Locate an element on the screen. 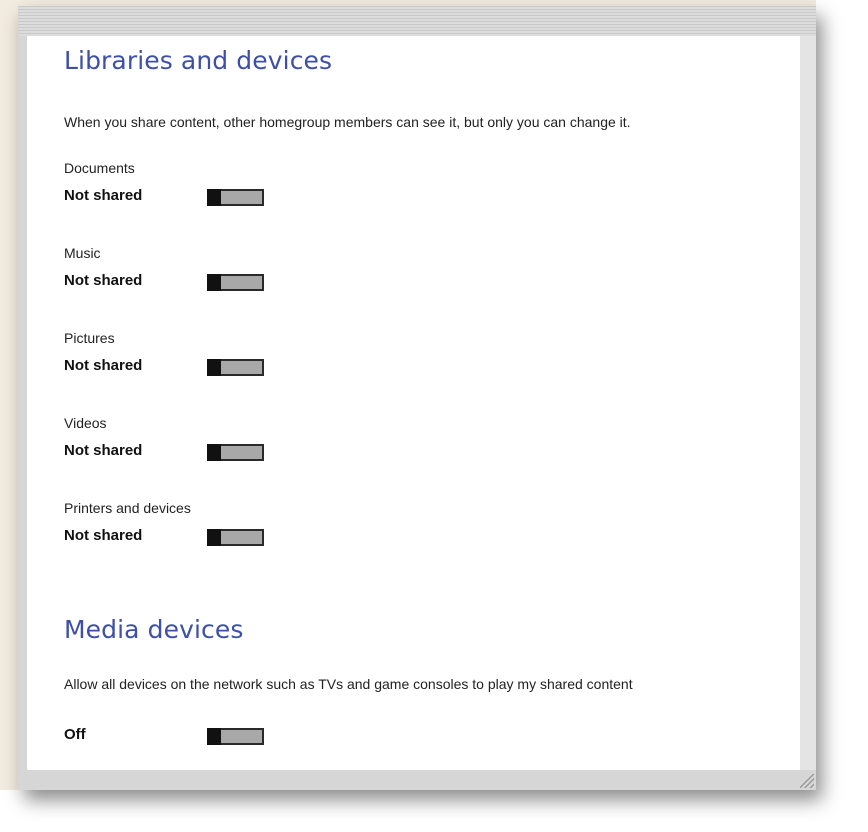  printers-share-toggle is located at coordinates (235, 537).